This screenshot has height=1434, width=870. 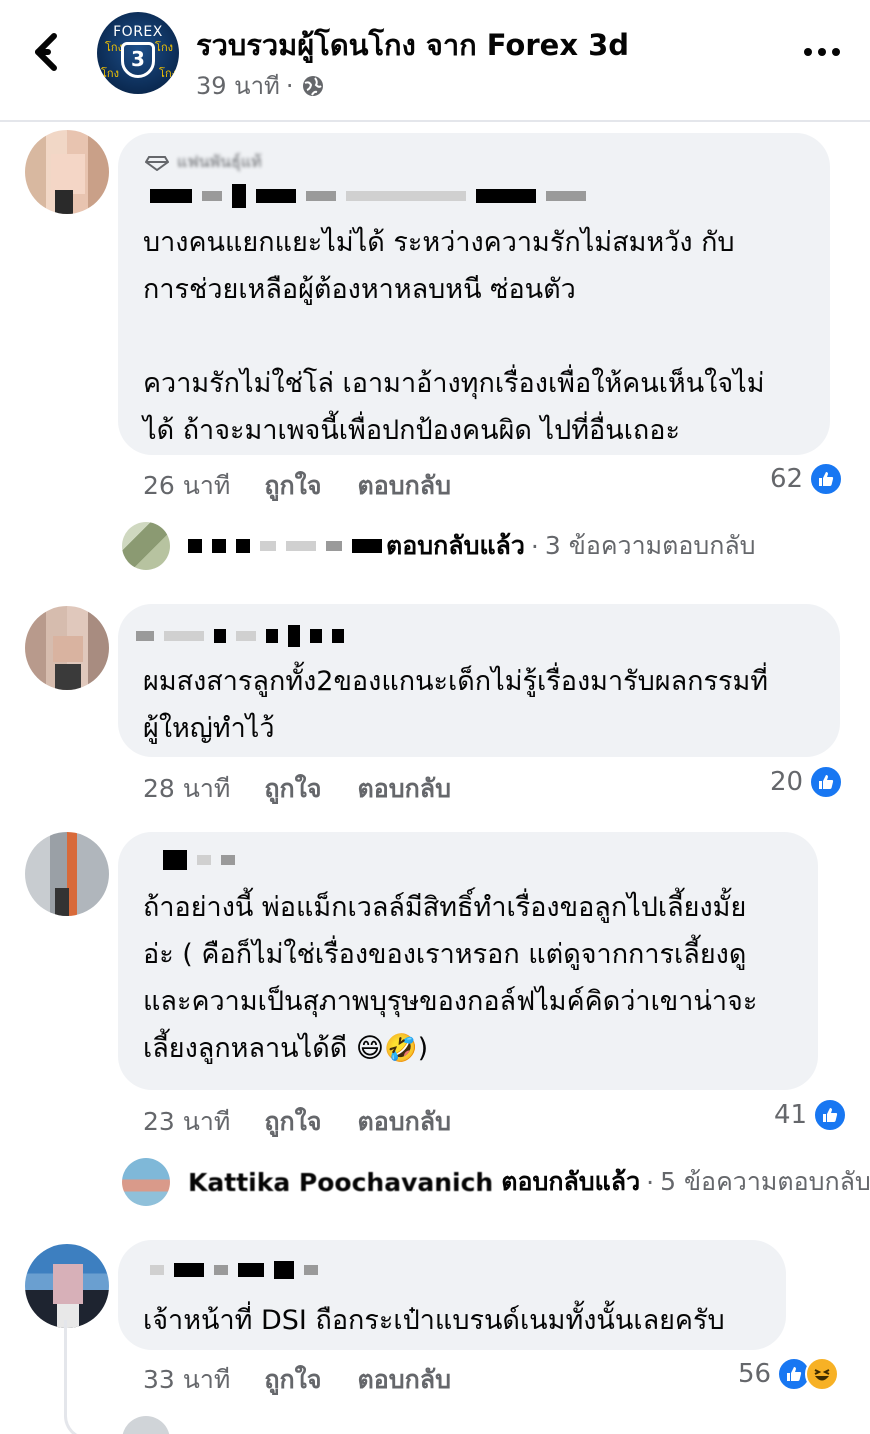 What do you see at coordinates (312, 85) in the screenshot?
I see `globe-icon` at bounding box center [312, 85].